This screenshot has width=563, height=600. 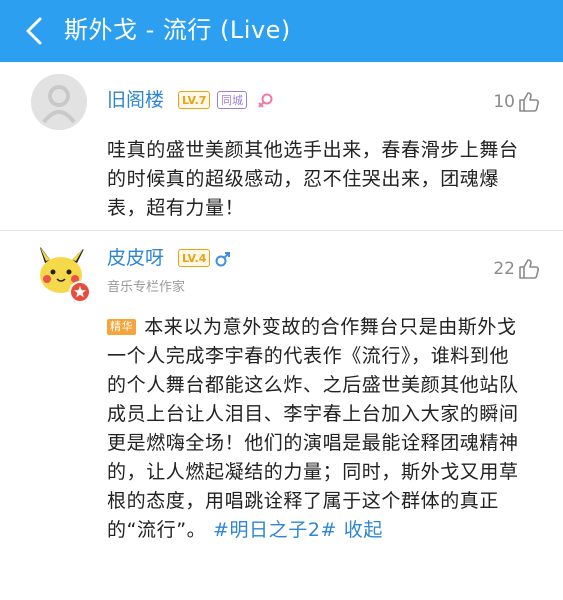 I want to click on username: 旧阁楼, so click(x=135, y=100).